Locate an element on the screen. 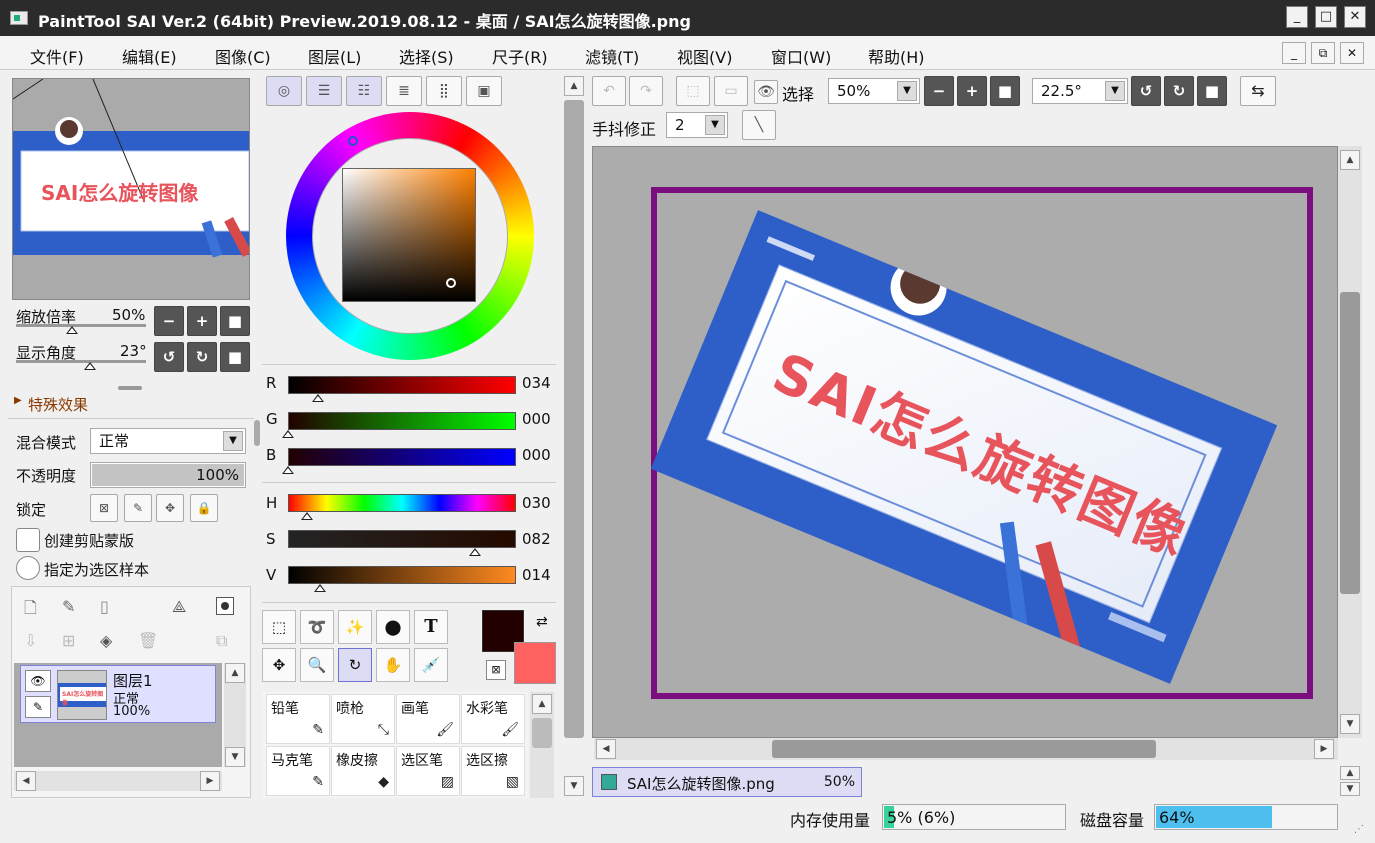 This screenshot has width=1375, height=843. canvas-scroll-up: ▲ is located at coordinates (1350, 160).